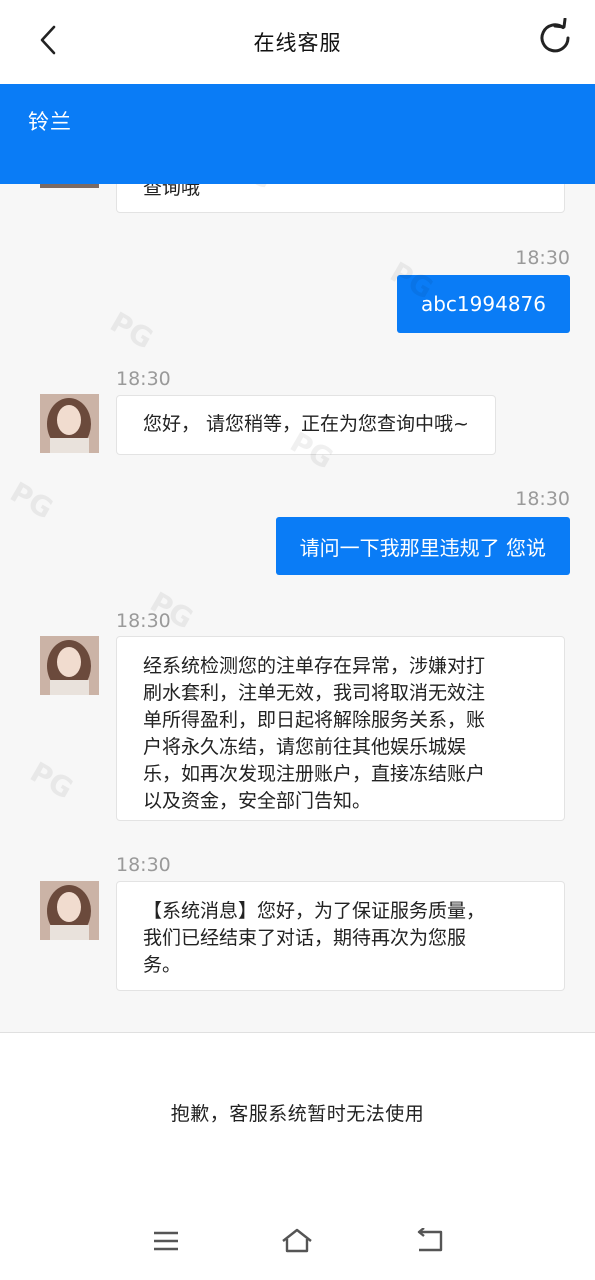  Describe the element at coordinates (297, 134) in the screenshot. I see `agent-header: 铃兰` at that location.